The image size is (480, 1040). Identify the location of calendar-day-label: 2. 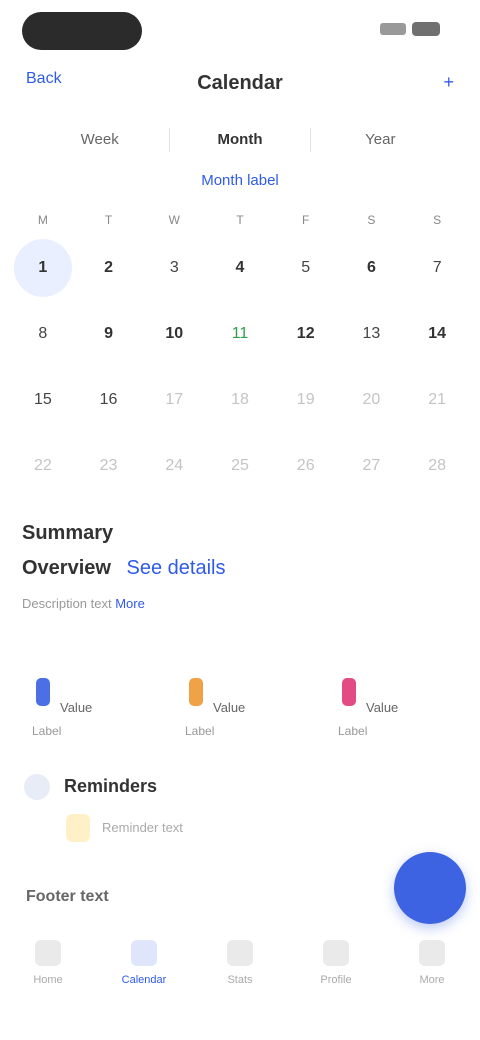
(109, 267).